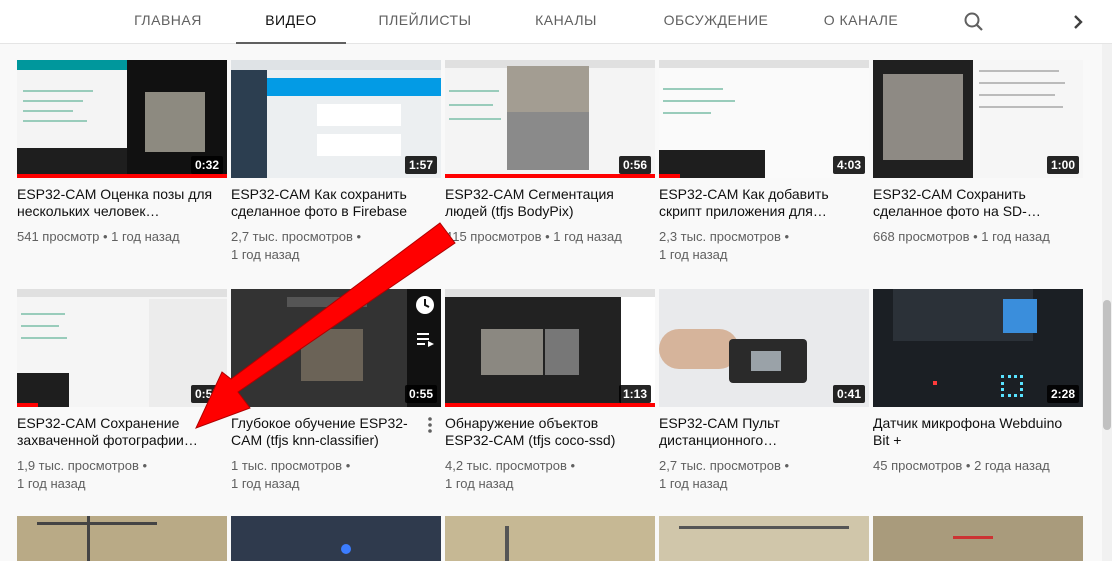  I want to click on view-count: 45 просмотров, so click(918, 465).